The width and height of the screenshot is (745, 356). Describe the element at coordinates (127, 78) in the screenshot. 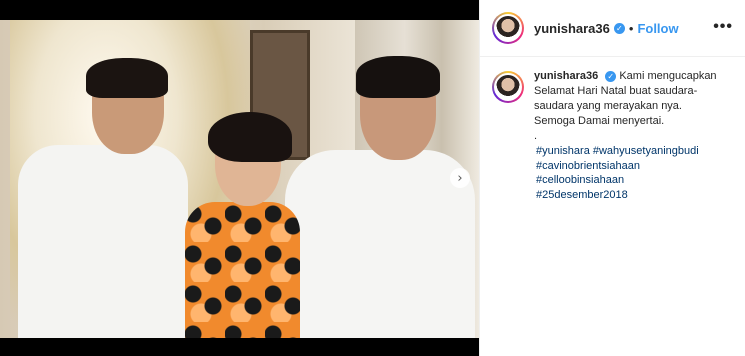

I see `person-left-hair` at that location.